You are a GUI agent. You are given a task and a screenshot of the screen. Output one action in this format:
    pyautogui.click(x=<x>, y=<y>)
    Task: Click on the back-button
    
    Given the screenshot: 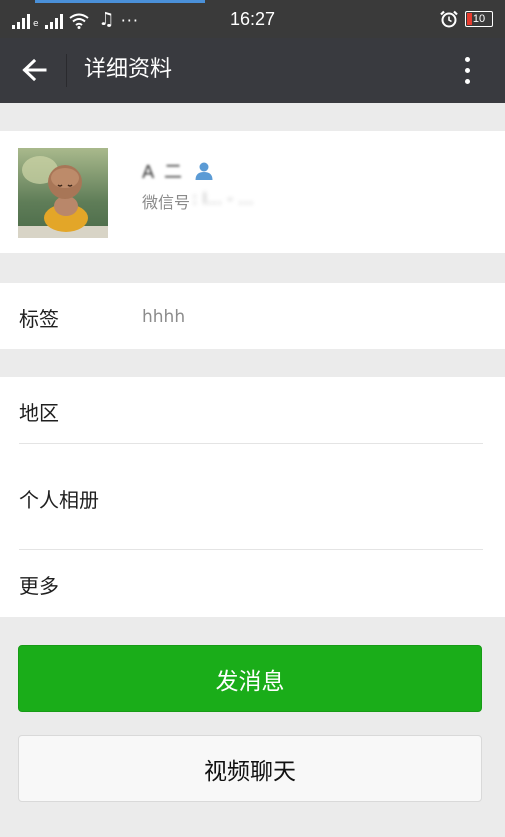 What is the action you would take?
    pyautogui.click(x=34, y=70)
    